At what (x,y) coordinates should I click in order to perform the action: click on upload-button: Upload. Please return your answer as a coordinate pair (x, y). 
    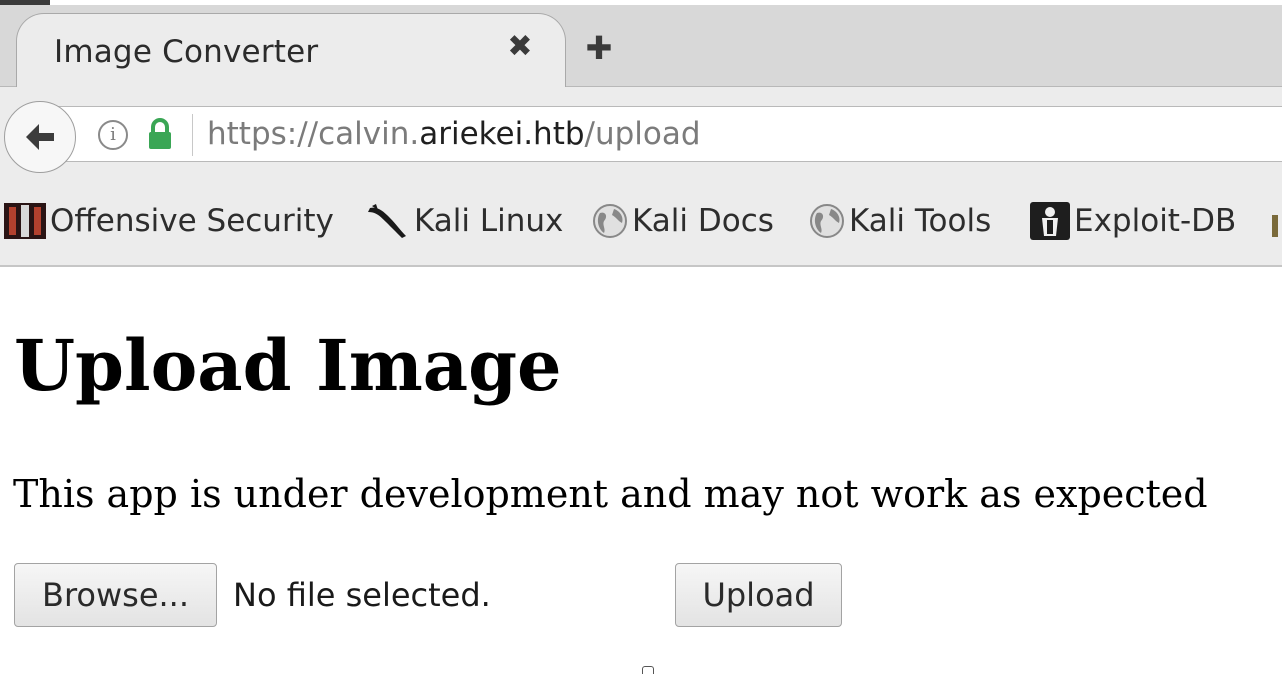
    Looking at the image, I should click on (758, 595).